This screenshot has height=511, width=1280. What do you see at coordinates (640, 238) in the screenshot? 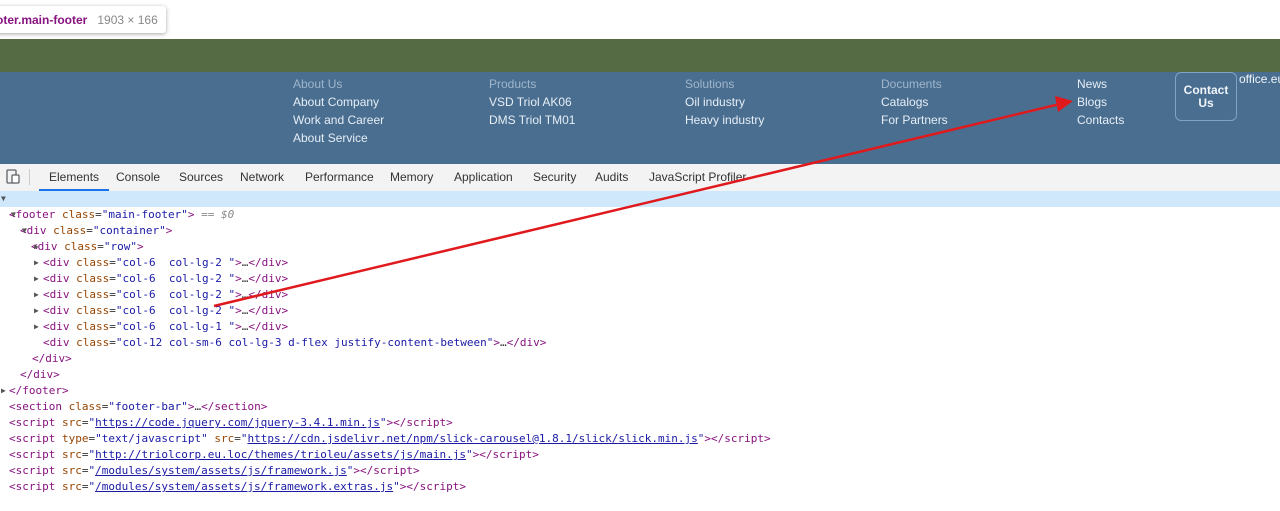
I see `dom-node-row: ▼ <div class="row">` at bounding box center [640, 238].